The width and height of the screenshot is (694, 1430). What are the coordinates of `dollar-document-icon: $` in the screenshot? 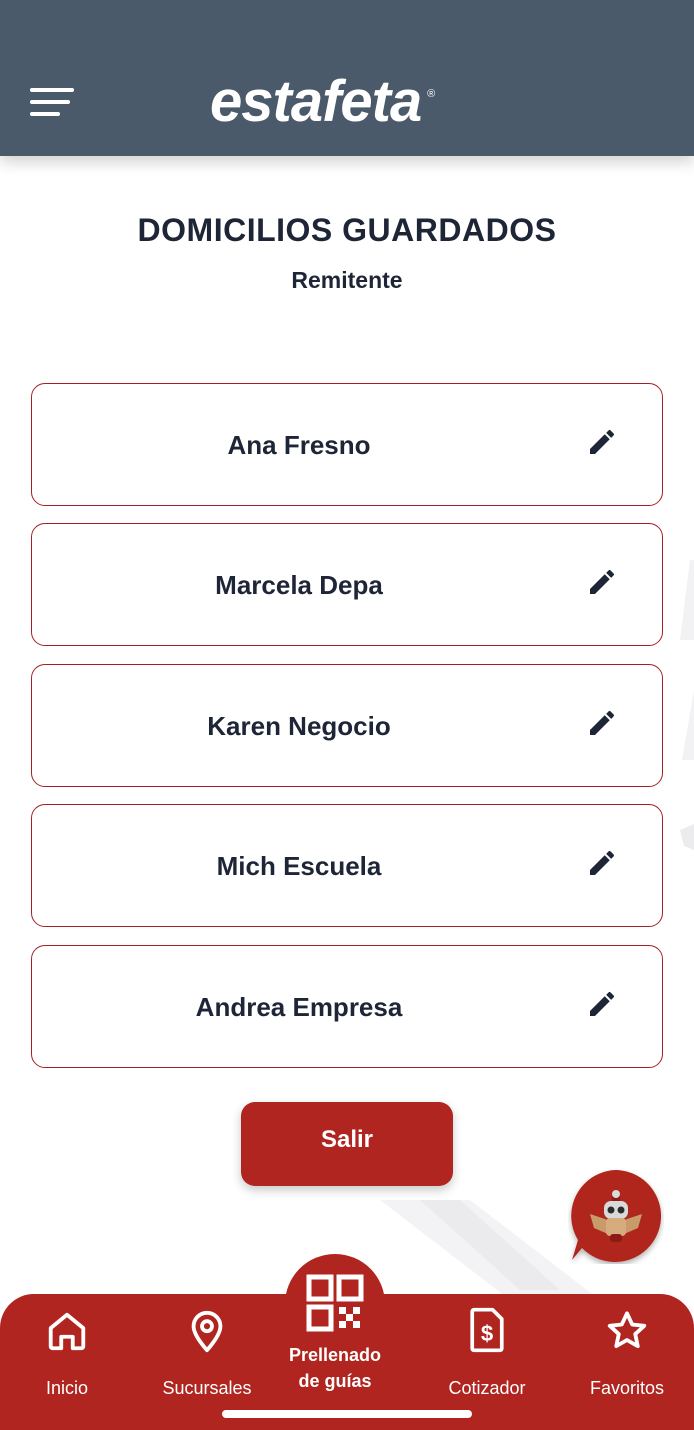 It's located at (487, 1330).